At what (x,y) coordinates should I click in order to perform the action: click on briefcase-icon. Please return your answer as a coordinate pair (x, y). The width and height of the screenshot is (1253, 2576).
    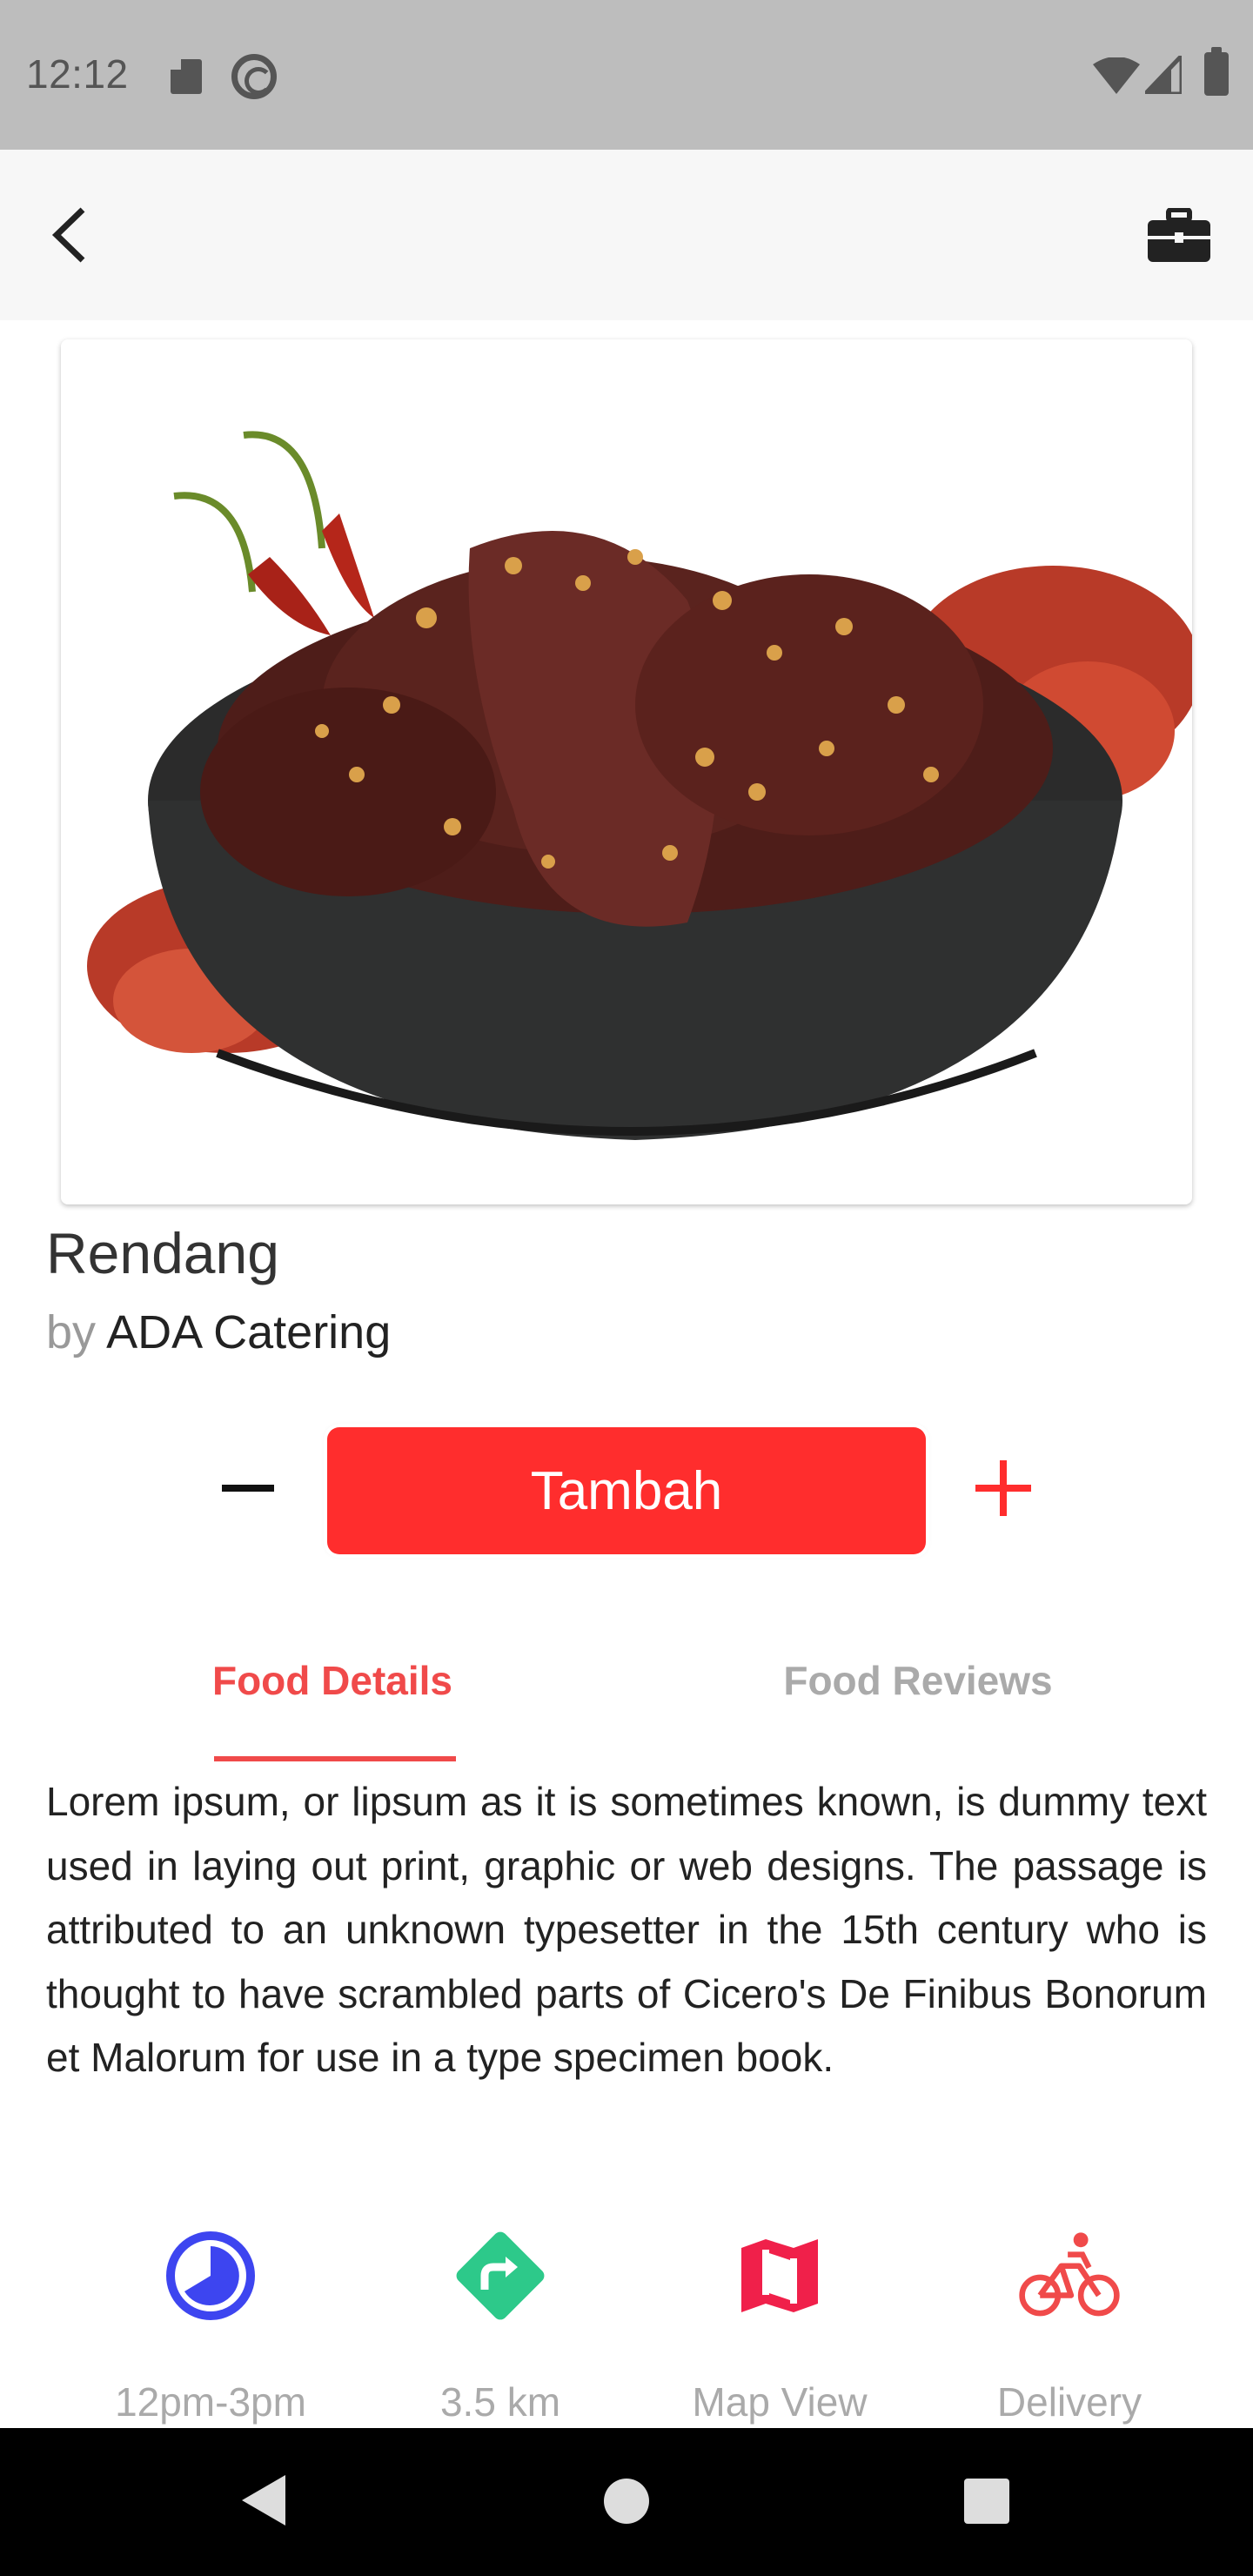
    Looking at the image, I should click on (1179, 235).